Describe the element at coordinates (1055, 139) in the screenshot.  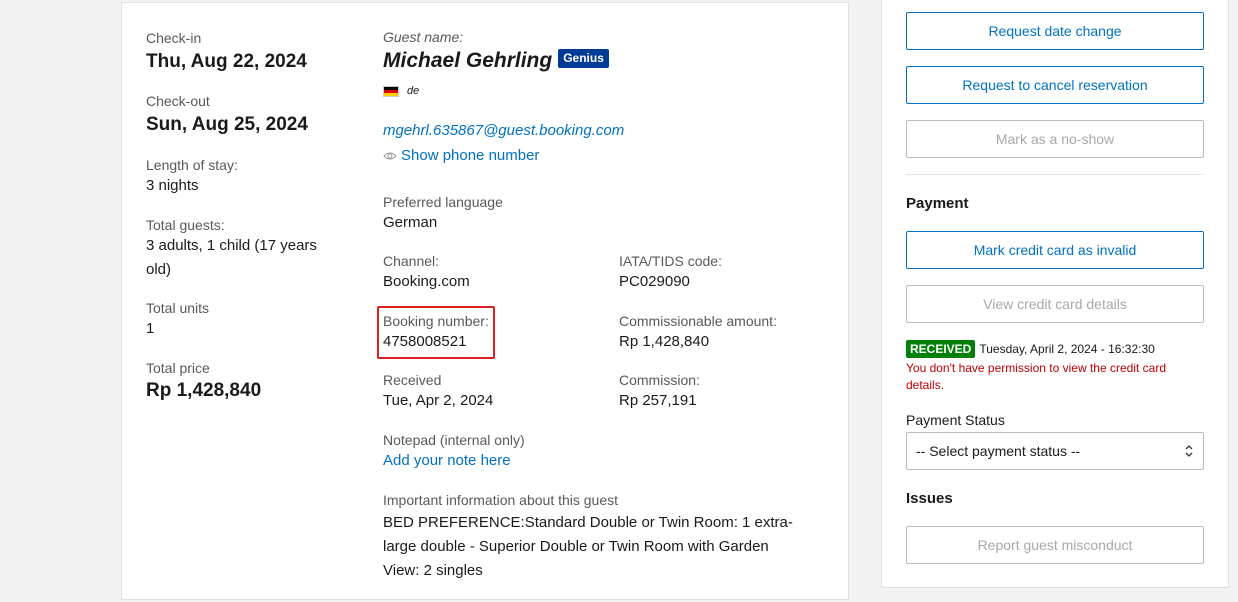
I see `mark-no-show-button: Mark as a no-show` at that location.